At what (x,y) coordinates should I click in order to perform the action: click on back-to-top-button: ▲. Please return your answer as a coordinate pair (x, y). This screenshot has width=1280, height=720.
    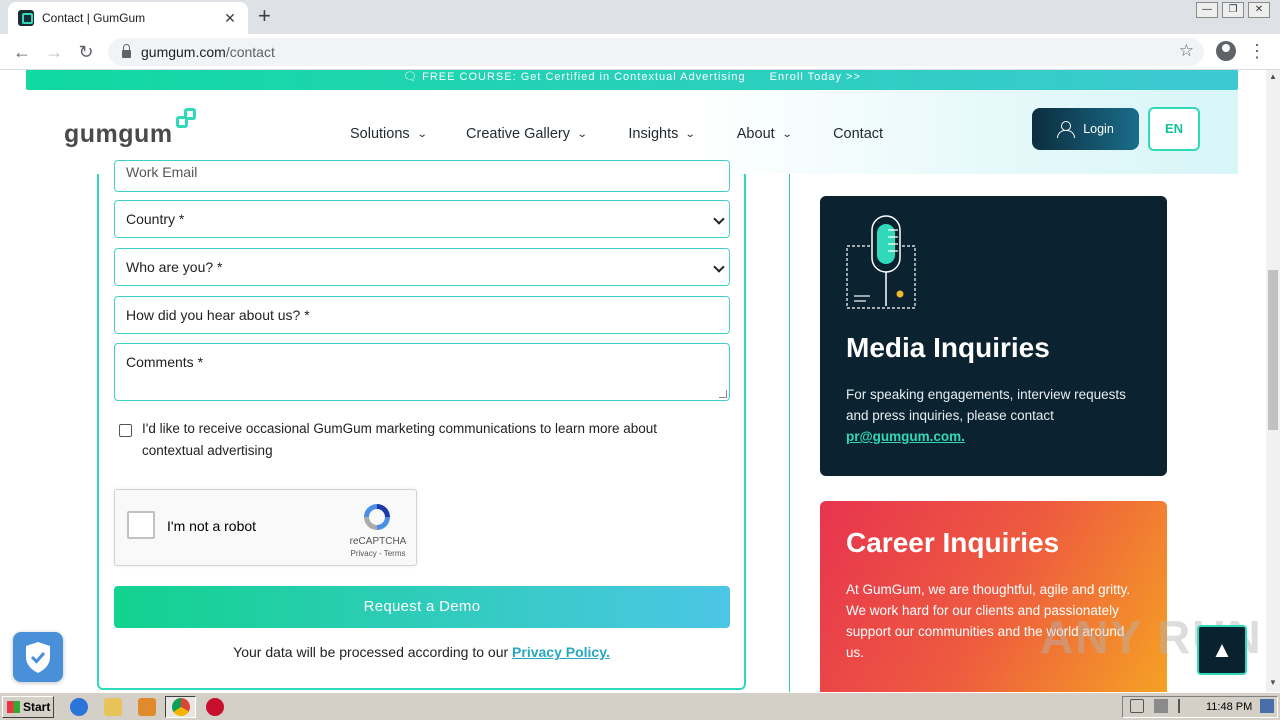
    Looking at the image, I should click on (1222, 650).